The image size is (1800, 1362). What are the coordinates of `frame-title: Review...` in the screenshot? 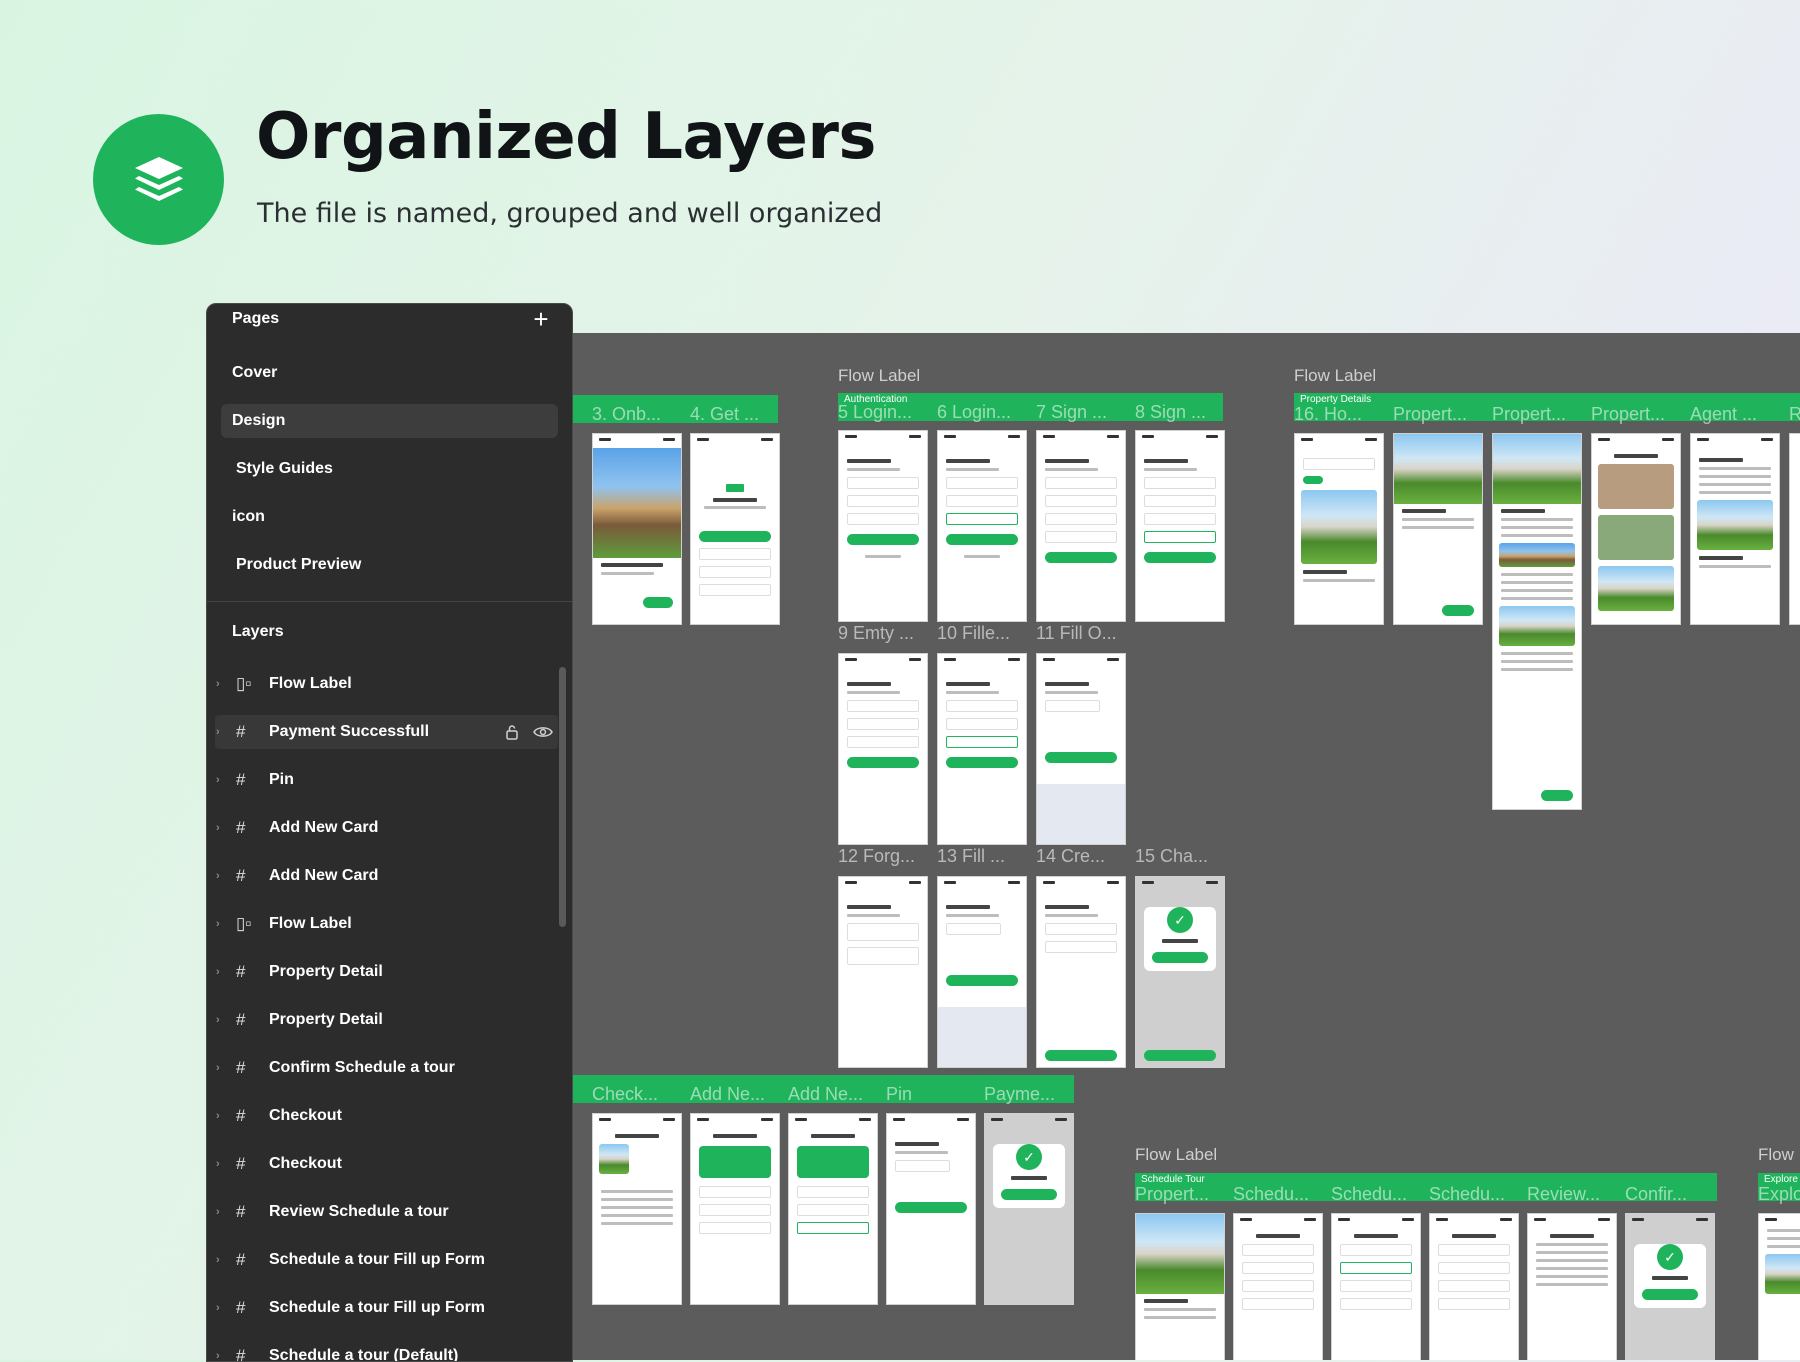 It's located at (1563, 1194).